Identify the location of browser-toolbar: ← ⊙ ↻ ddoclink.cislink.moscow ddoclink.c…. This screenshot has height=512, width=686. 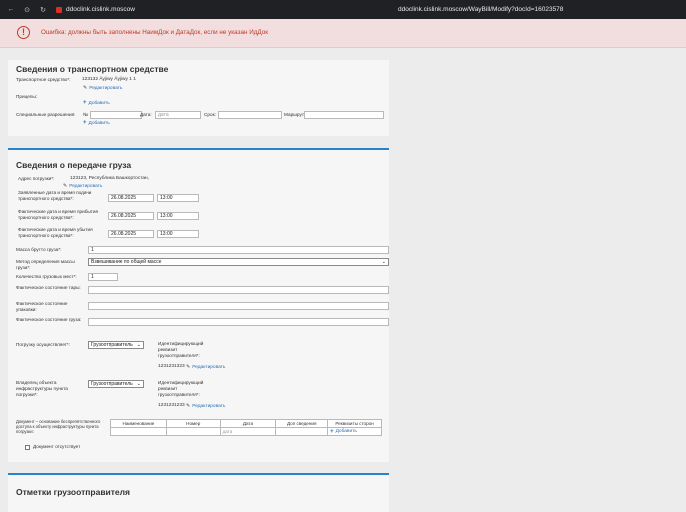
(343, 9).